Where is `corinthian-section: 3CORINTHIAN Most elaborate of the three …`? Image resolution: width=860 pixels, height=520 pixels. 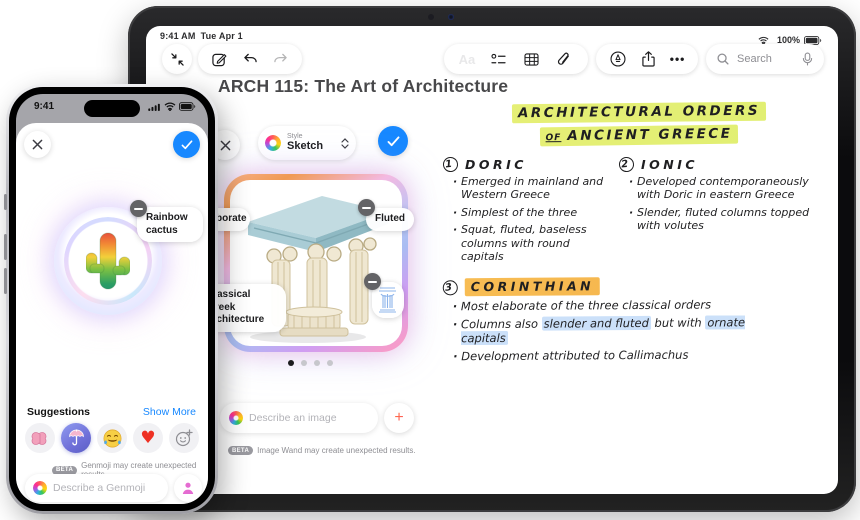 corinthian-section: 3CORINTHIAN Most elaborate of the three … is located at coordinates (638, 320).